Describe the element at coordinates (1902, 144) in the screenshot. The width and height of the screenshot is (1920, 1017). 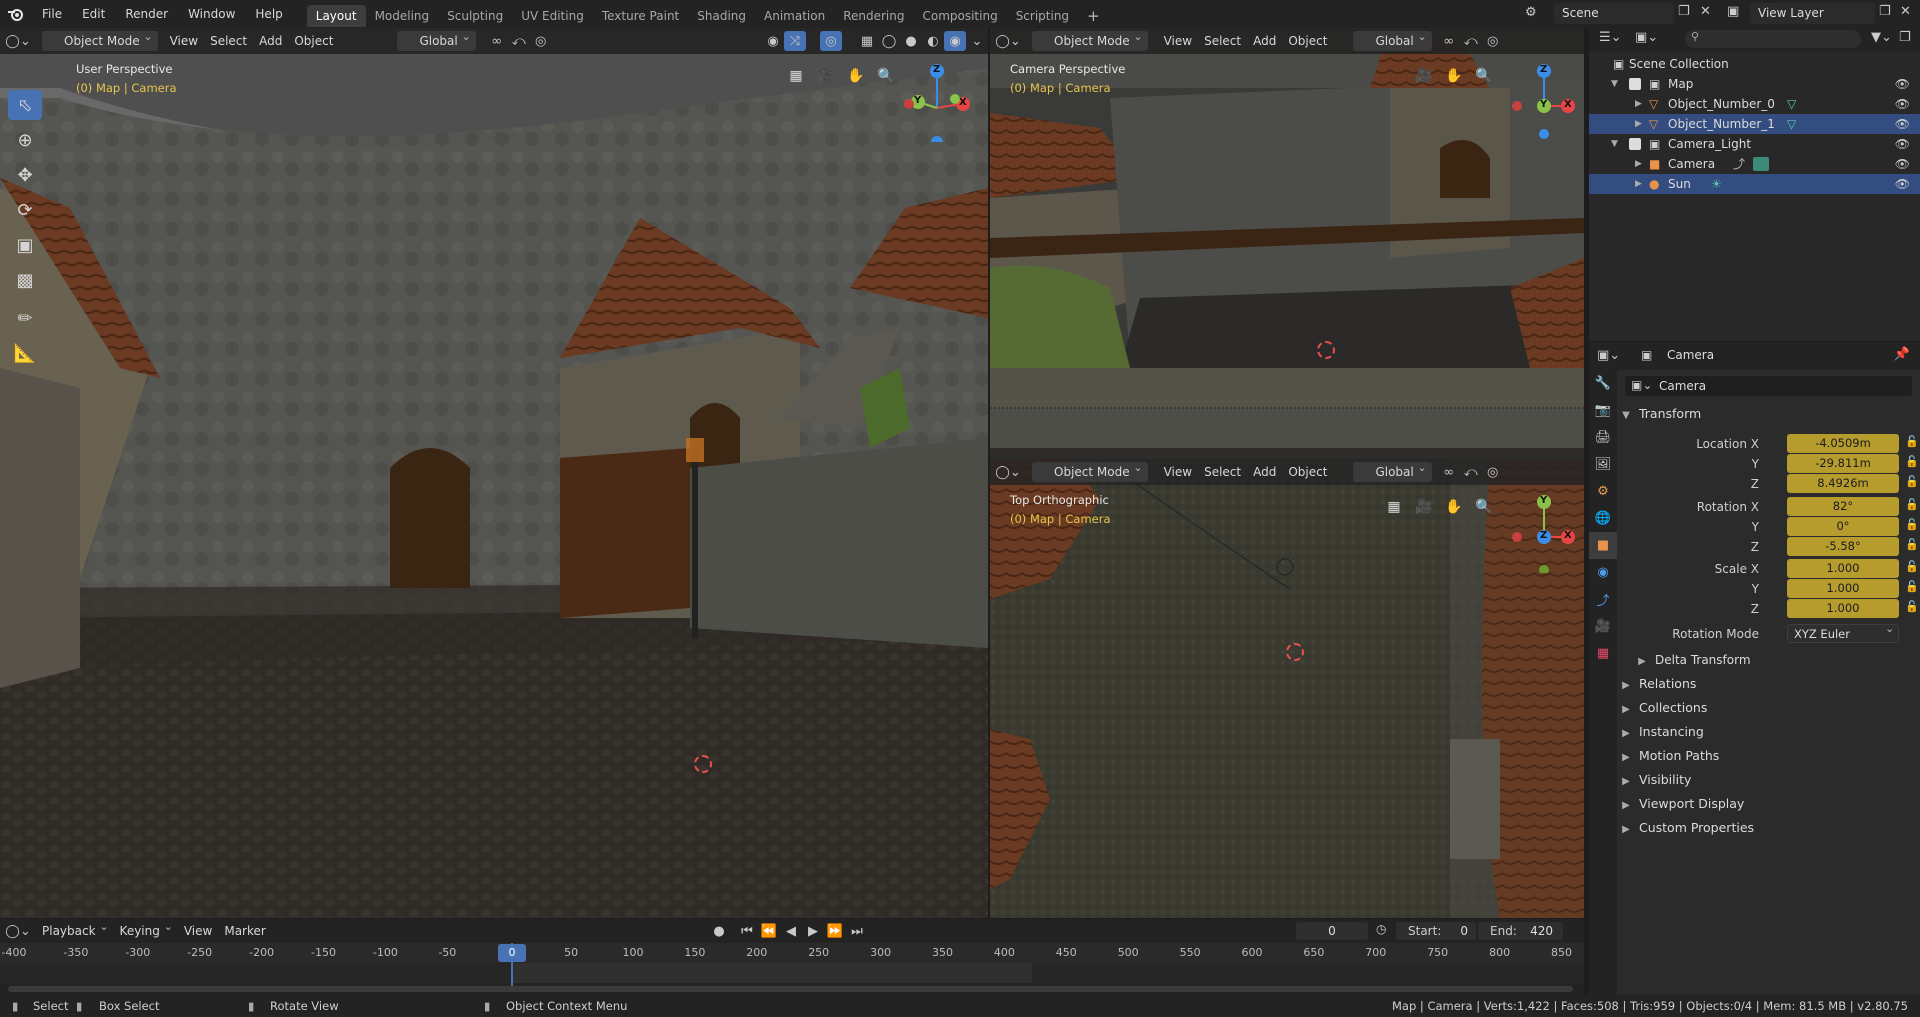
I see `eye-icon: 👁` at that location.